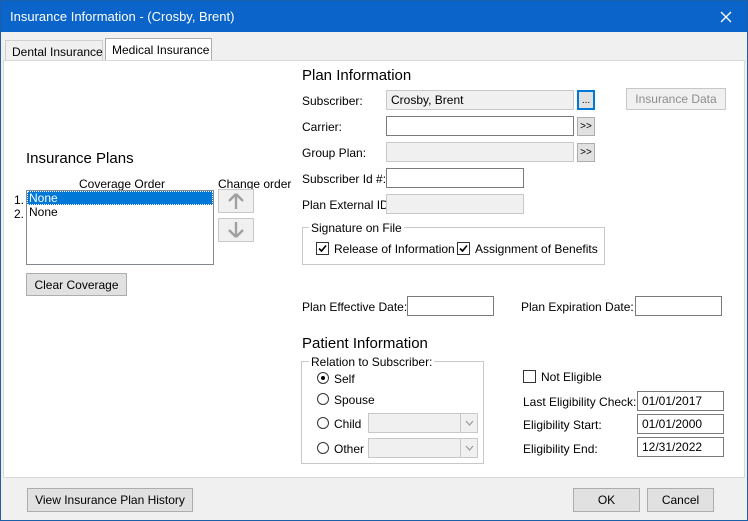  I want to click on clear-coverage-label: Clear Coverage, so click(76, 284).